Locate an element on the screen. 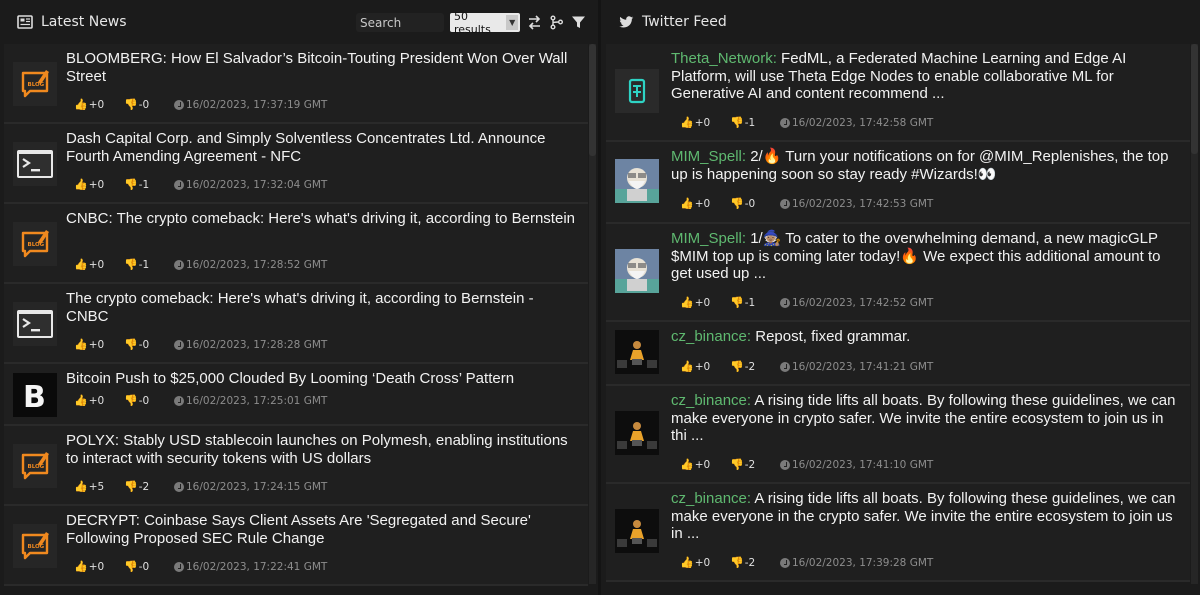 The image size is (1200, 595). timestamp-text: 16/02/2023, 17:42:52 GMT is located at coordinates (863, 302).